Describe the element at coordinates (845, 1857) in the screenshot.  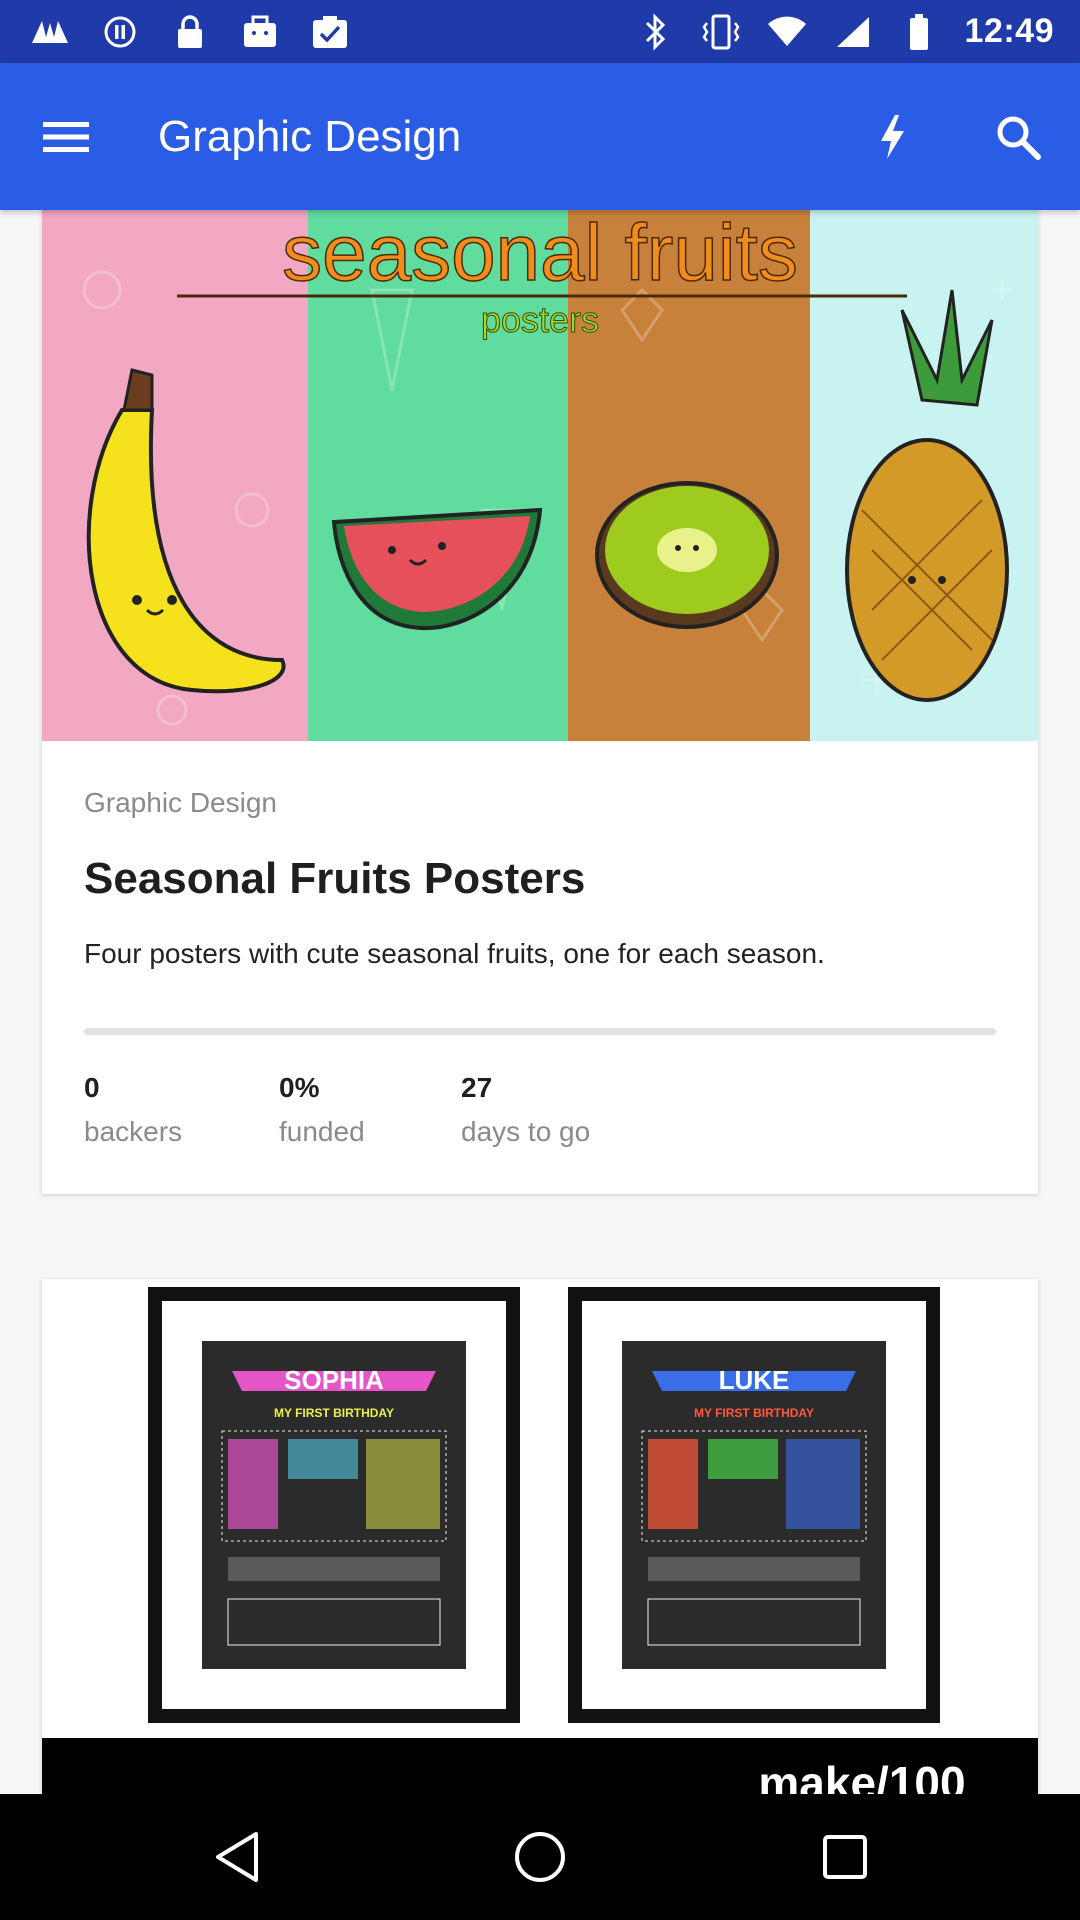
I see `recents-icon` at that location.